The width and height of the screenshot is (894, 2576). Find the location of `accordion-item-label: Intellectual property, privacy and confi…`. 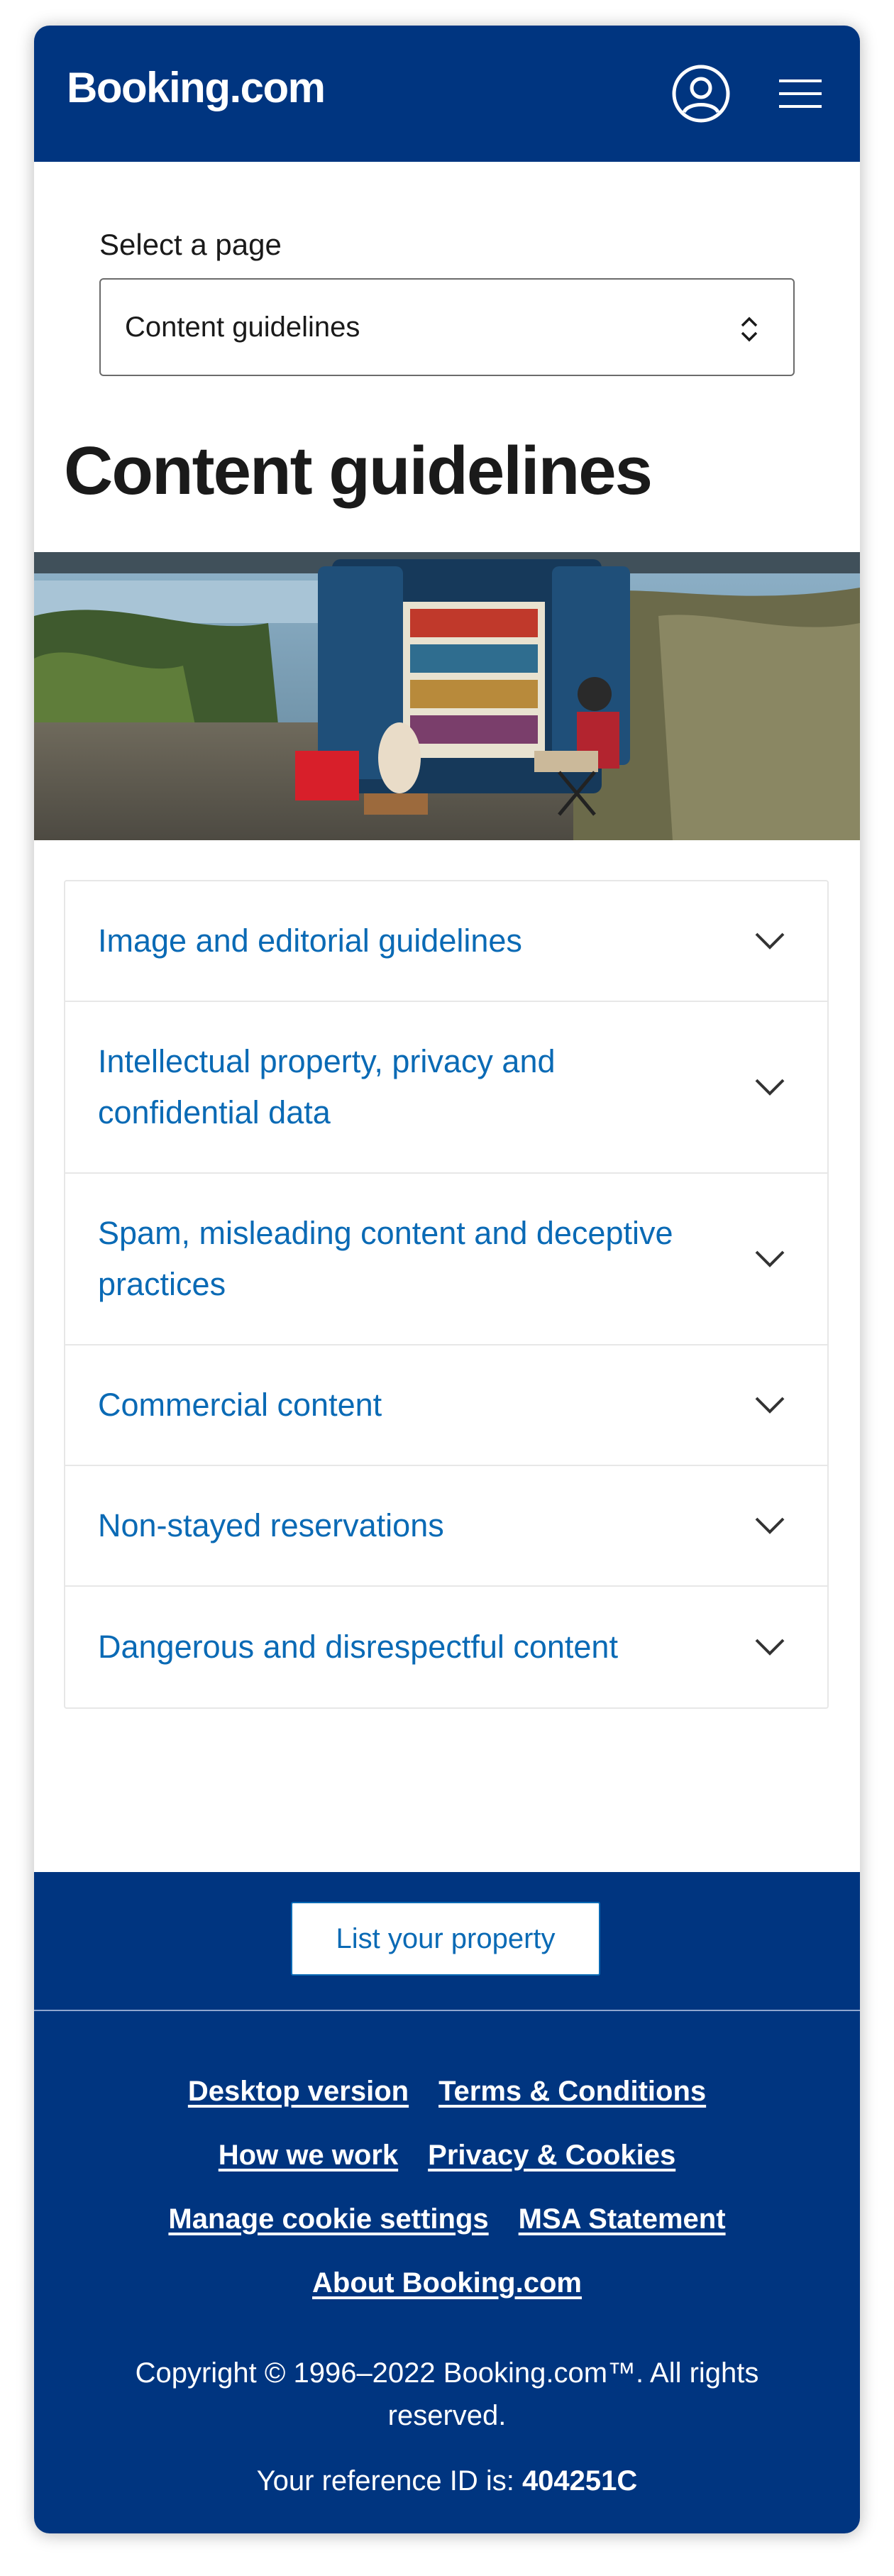

accordion-item-label: Intellectual property, privacy and confi… is located at coordinates (327, 1086).